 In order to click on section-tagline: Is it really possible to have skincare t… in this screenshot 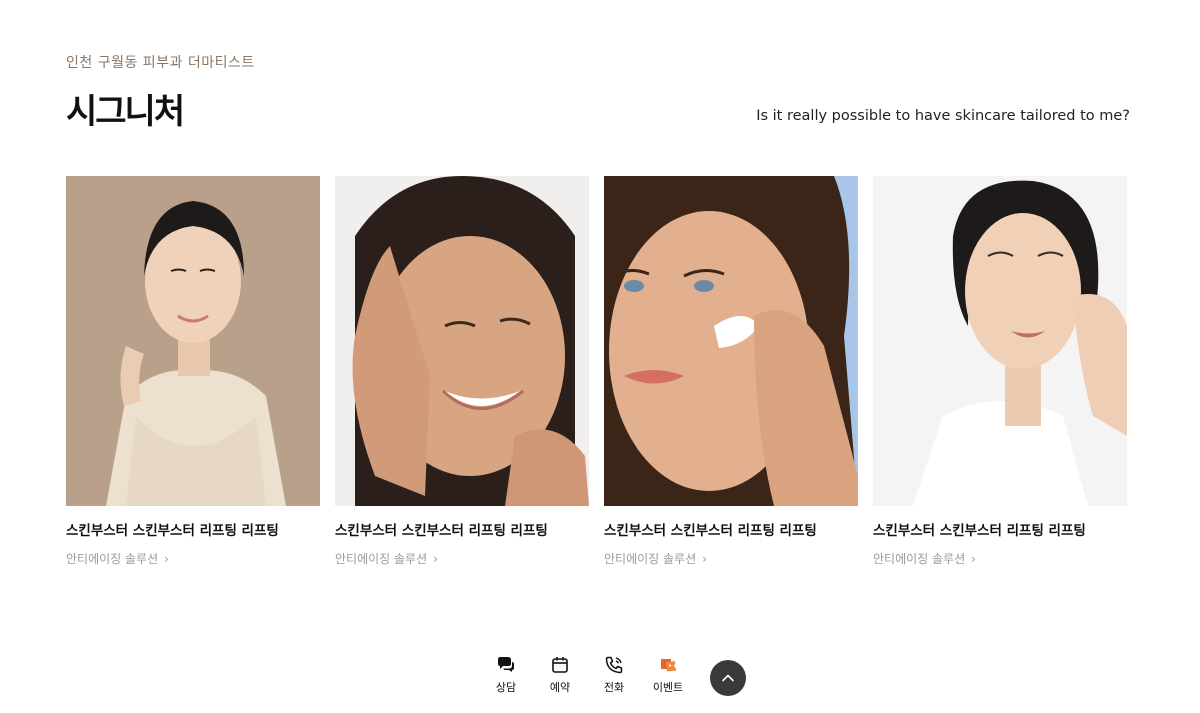, I will do `click(943, 116)`.